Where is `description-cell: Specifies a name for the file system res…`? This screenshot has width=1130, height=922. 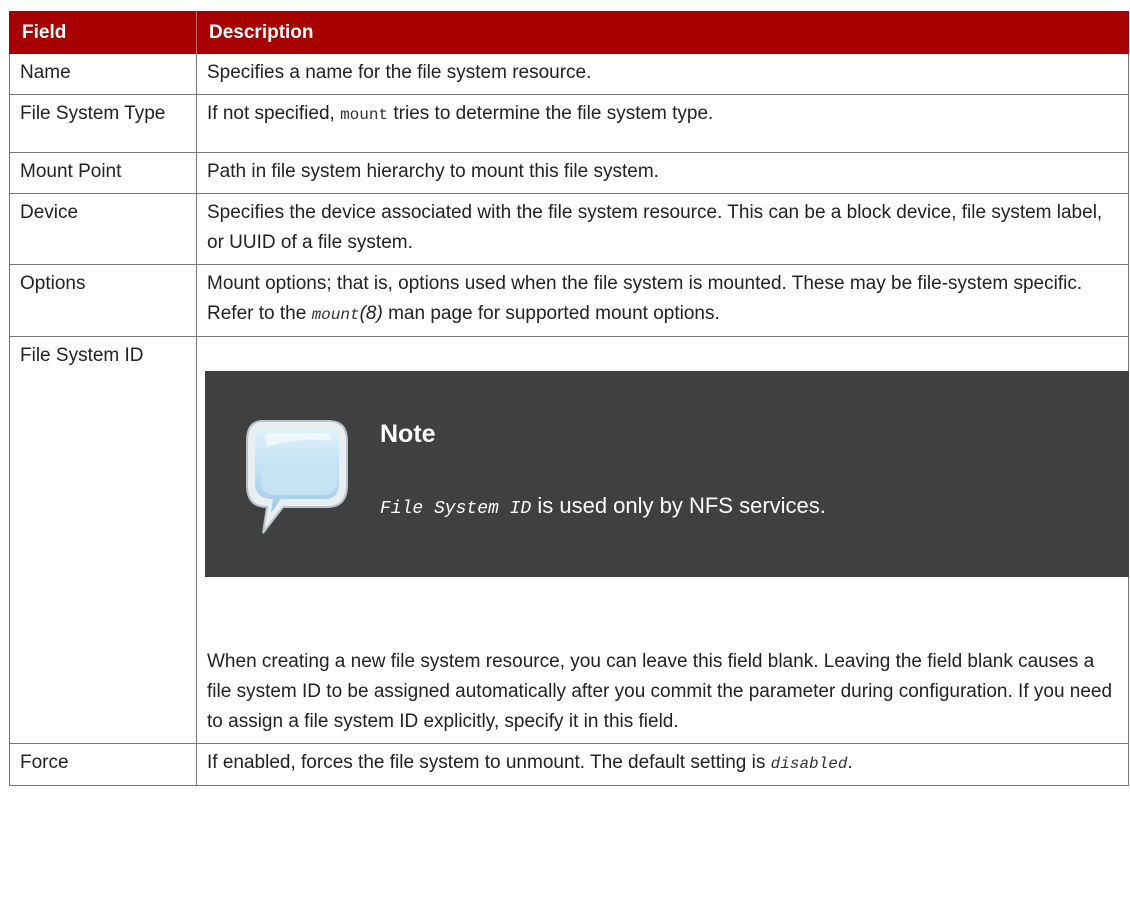
description-cell: Specifies a name for the file system res… is located at coordinates (662, 74).